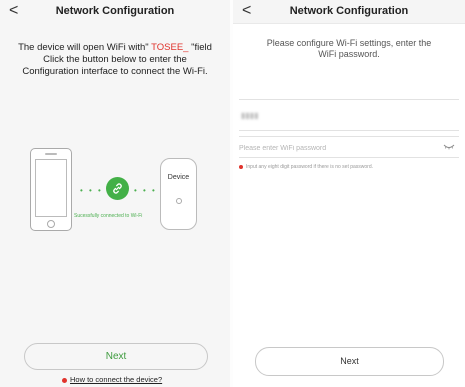 The width and height of the screenshot is (465, 387). Describe the element at coordinates (349, 115) in the screenshot. I see `wifi-ssid-field: ▮▮▮▮` at that location.